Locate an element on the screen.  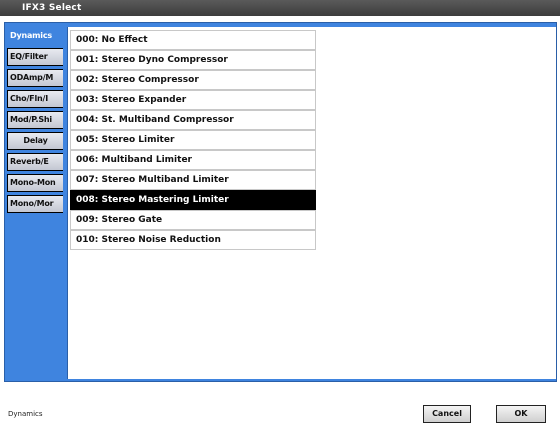
tab-odamp: ODAmp/M is located at coordinates (35, 78).